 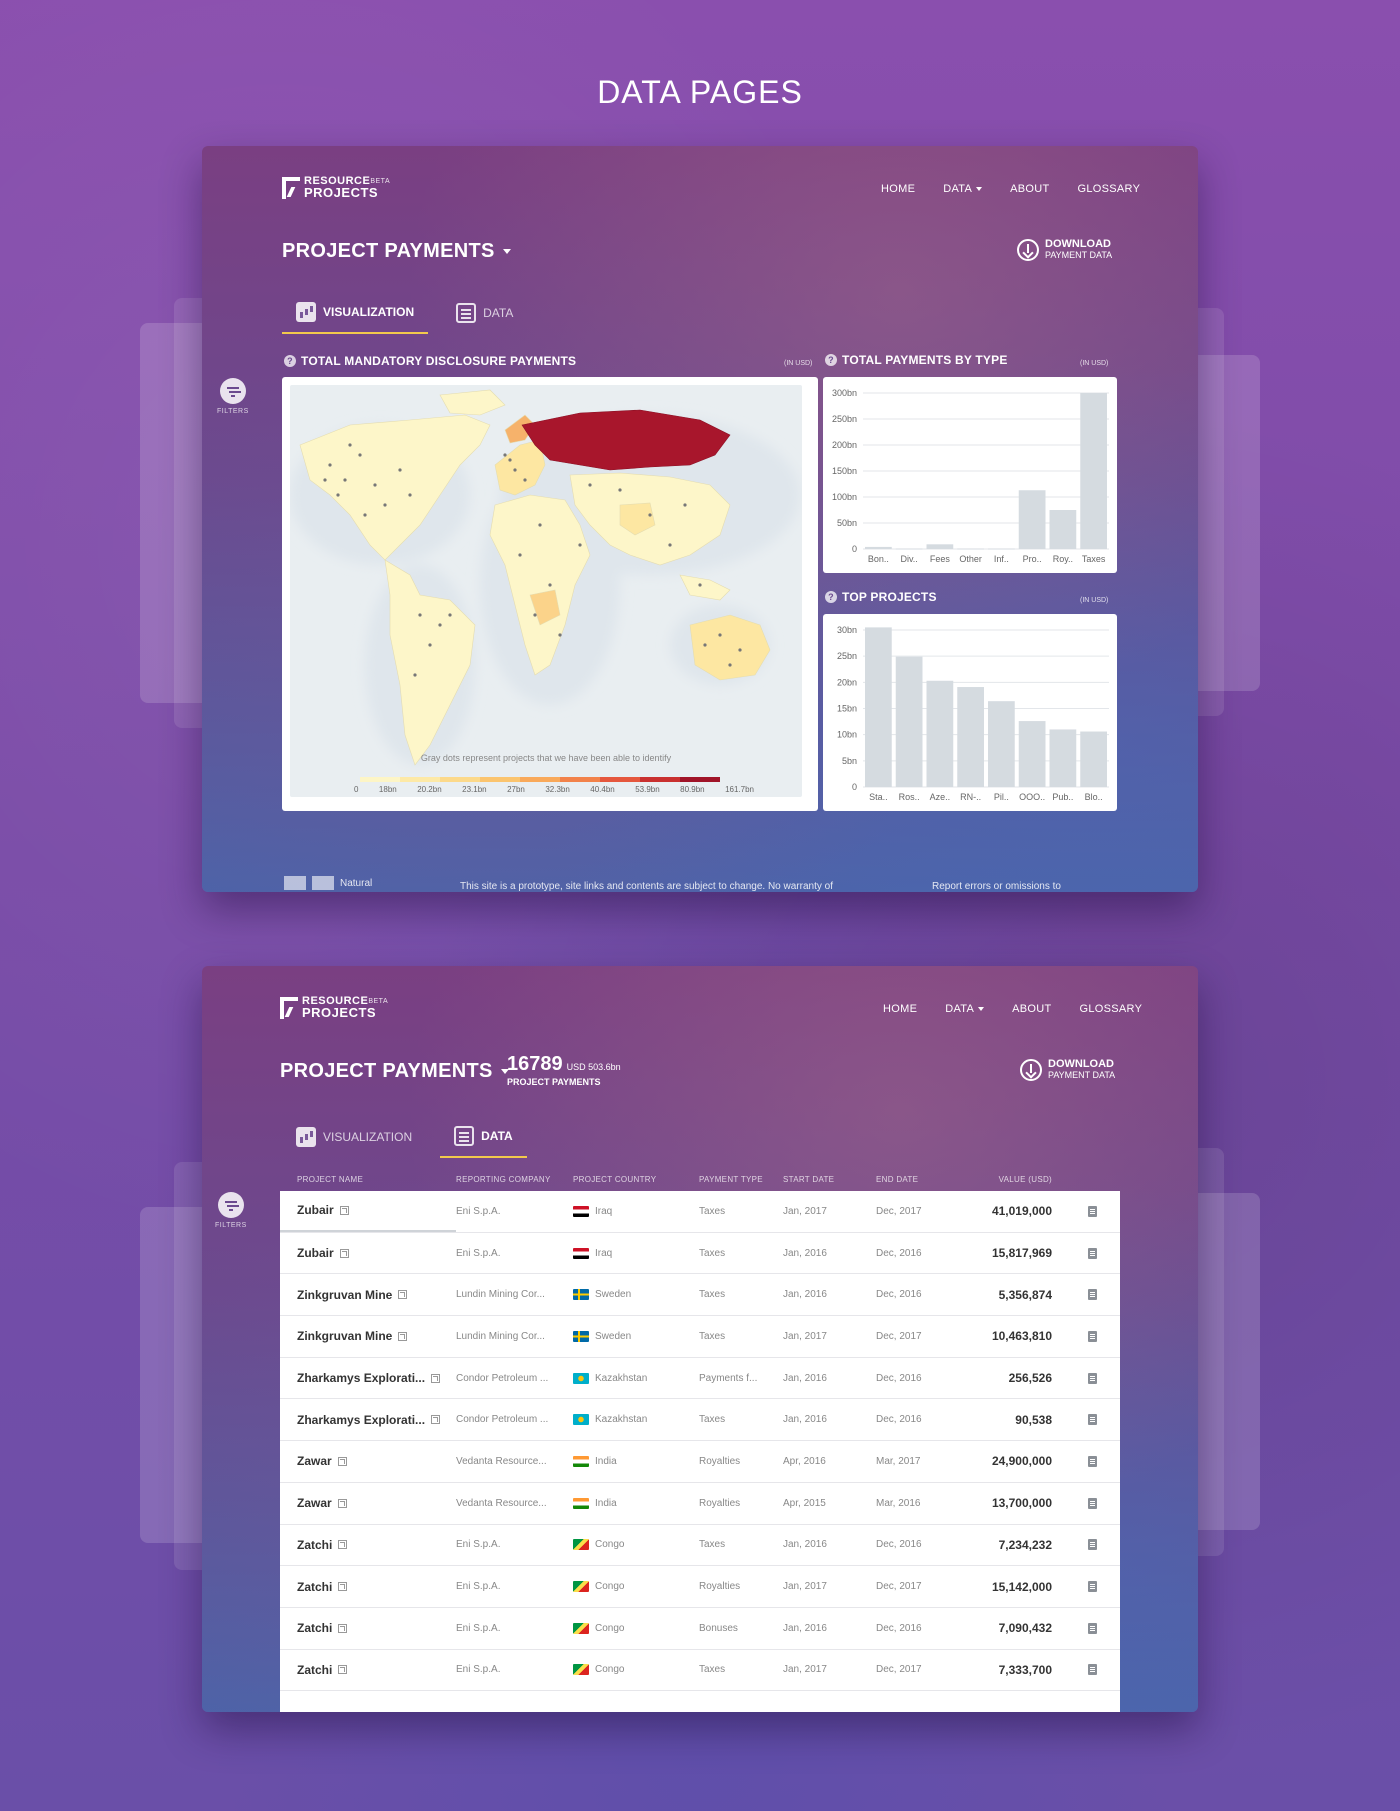 I want to click on col-project-country: PROJECT COUNTRY, so click(x=636, y=1179).